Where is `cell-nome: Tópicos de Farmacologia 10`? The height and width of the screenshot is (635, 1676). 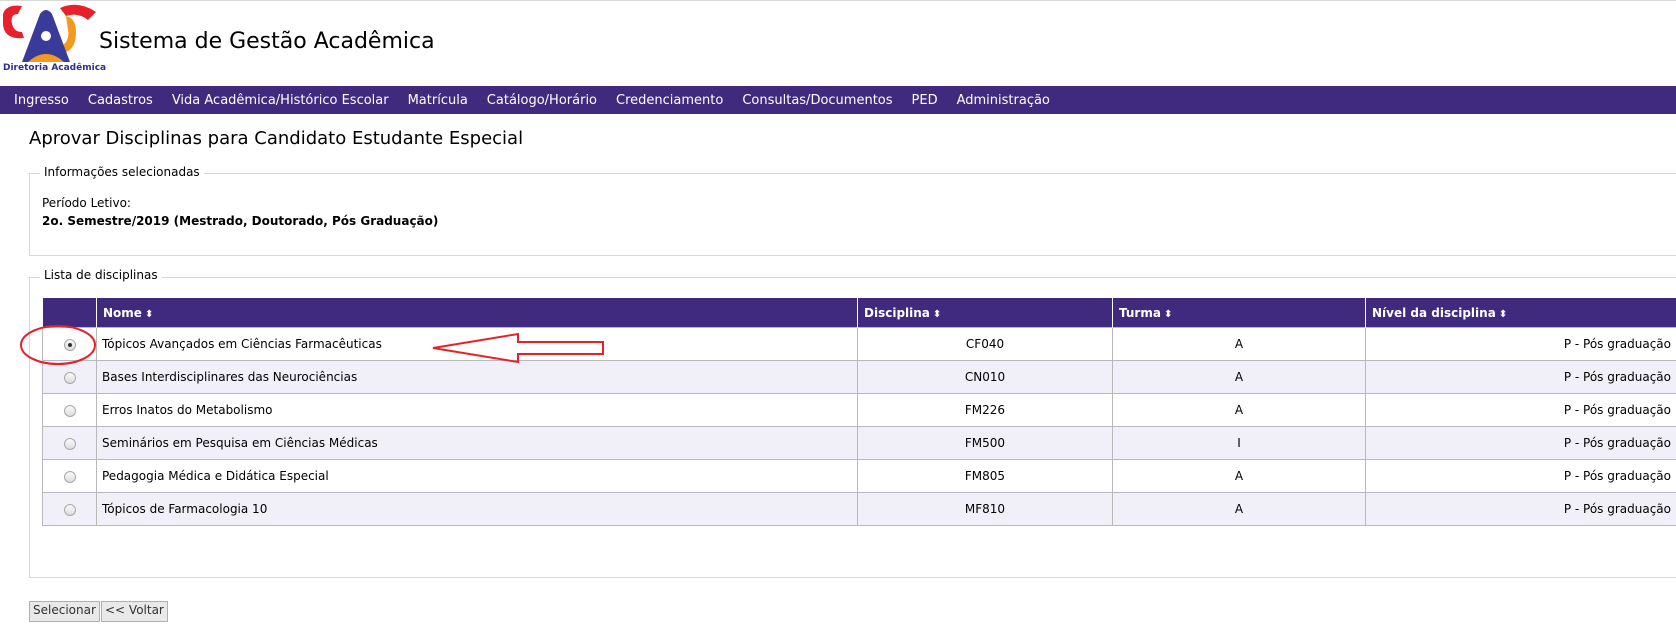 cell-nome: Tópicos de Farmacologia 10 is located at coordinates (477, 509).